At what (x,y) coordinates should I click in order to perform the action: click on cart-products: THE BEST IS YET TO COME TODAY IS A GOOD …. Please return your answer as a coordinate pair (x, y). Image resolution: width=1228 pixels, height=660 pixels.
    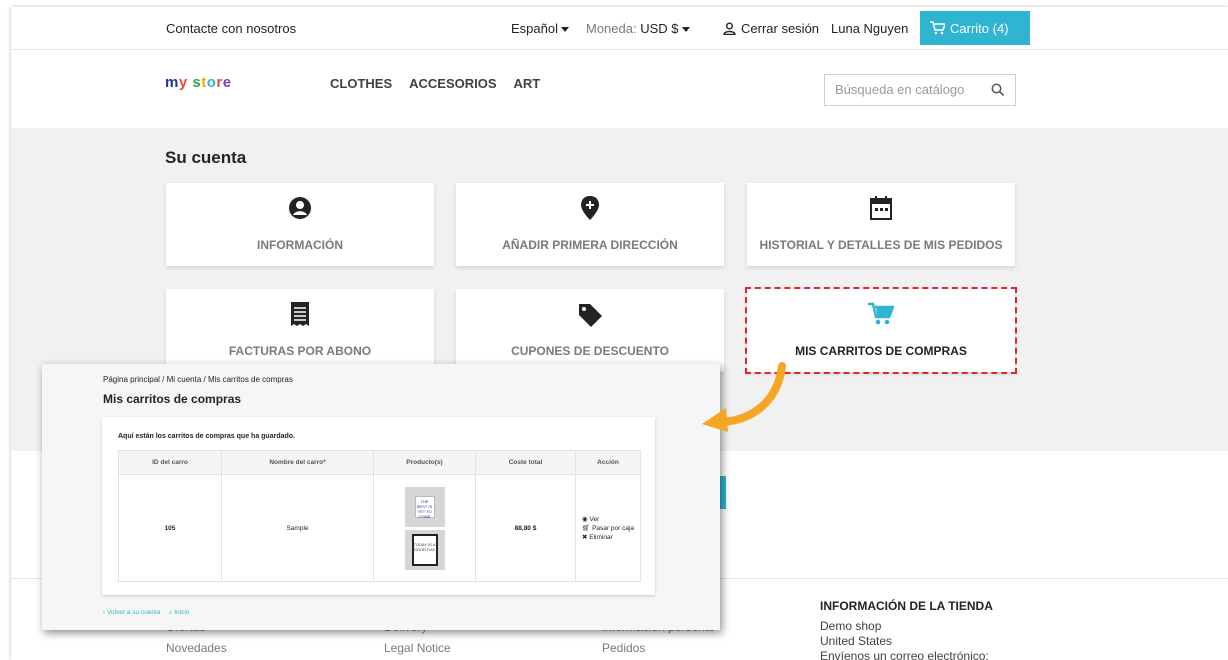
    Looking at the image, I should click on (424, 528).